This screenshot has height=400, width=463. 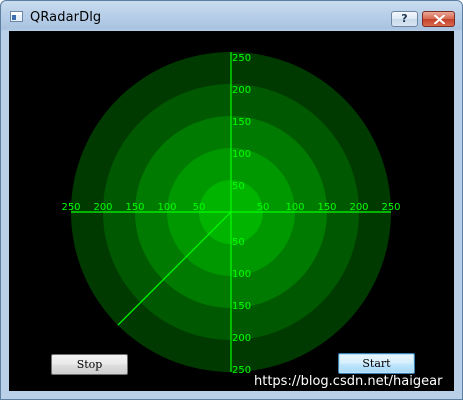 I want to click on tick-label-bottom-200: 200, so click(x=241, y=338).